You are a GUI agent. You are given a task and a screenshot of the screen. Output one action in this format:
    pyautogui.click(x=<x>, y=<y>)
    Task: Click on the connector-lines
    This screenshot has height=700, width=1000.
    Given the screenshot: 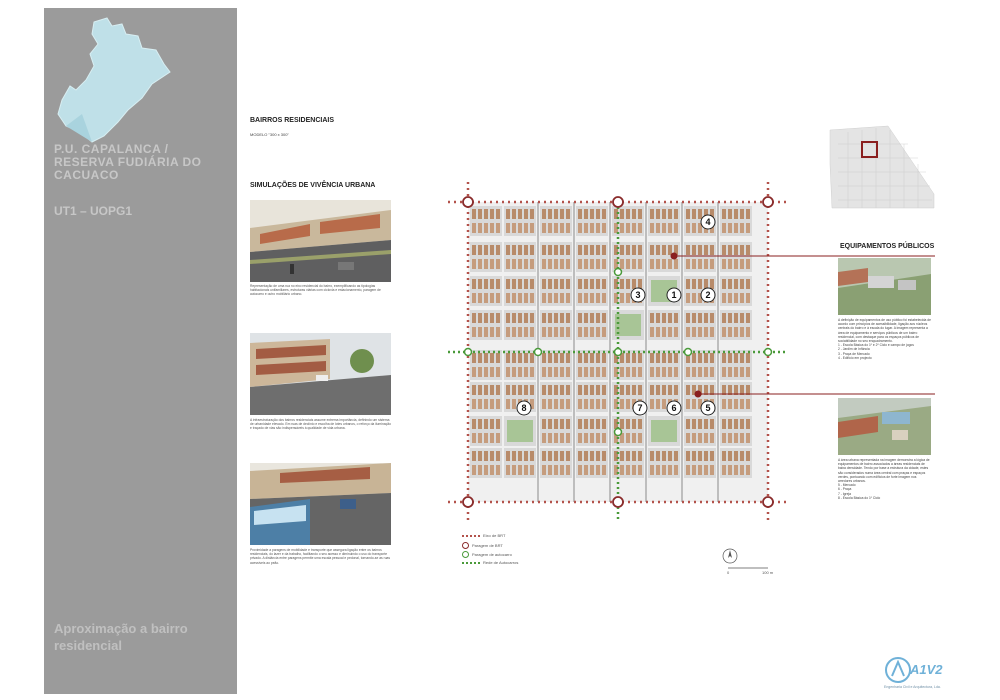 What is the action you would take?
    pyautogui.click(x=802, y=325)
    